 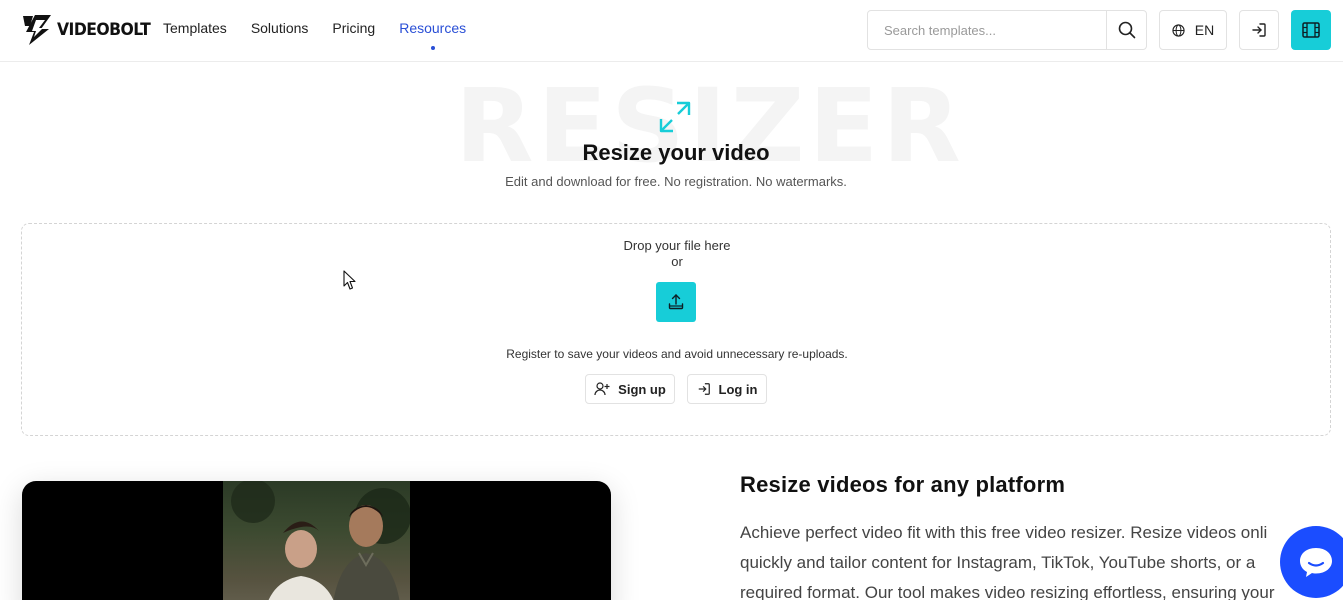 What do you see at coordinates (675, 117) in the screenshot?
I see `resize-arrows-icon` at bounding box center [675, 117].